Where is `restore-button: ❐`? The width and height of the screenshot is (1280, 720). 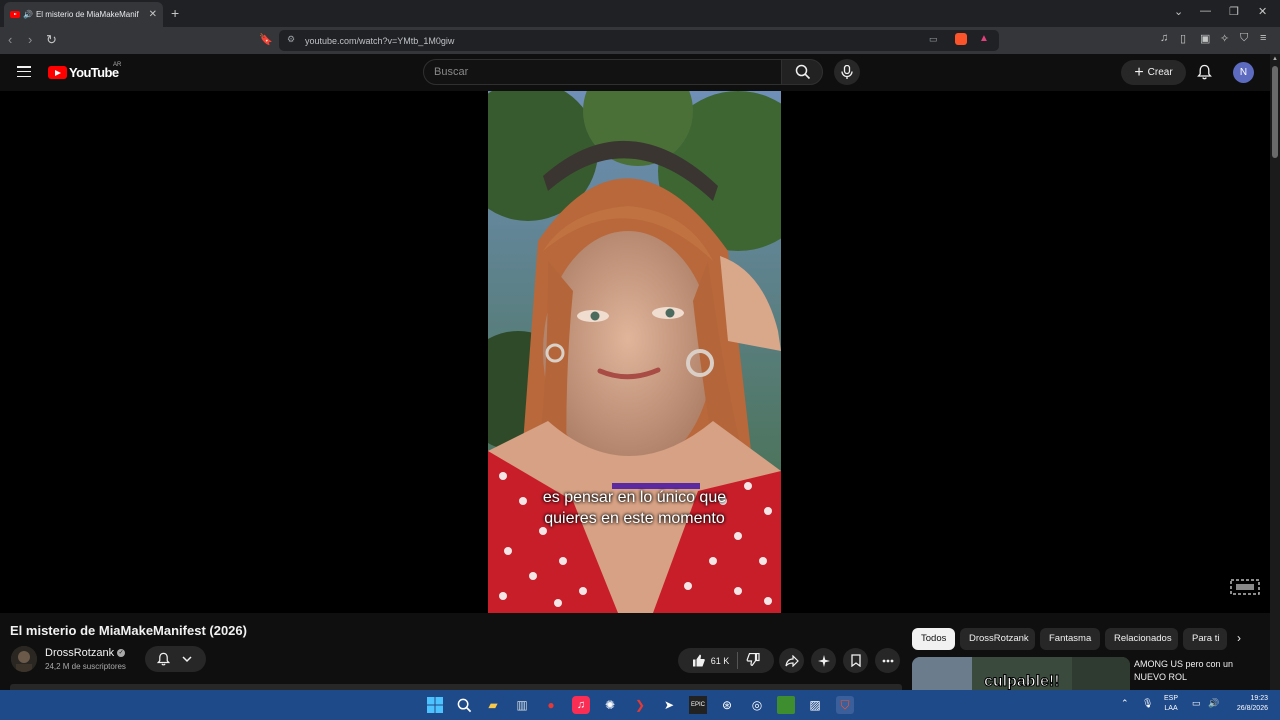
restore-button: ❐ is located at coordinates (1234, 11).